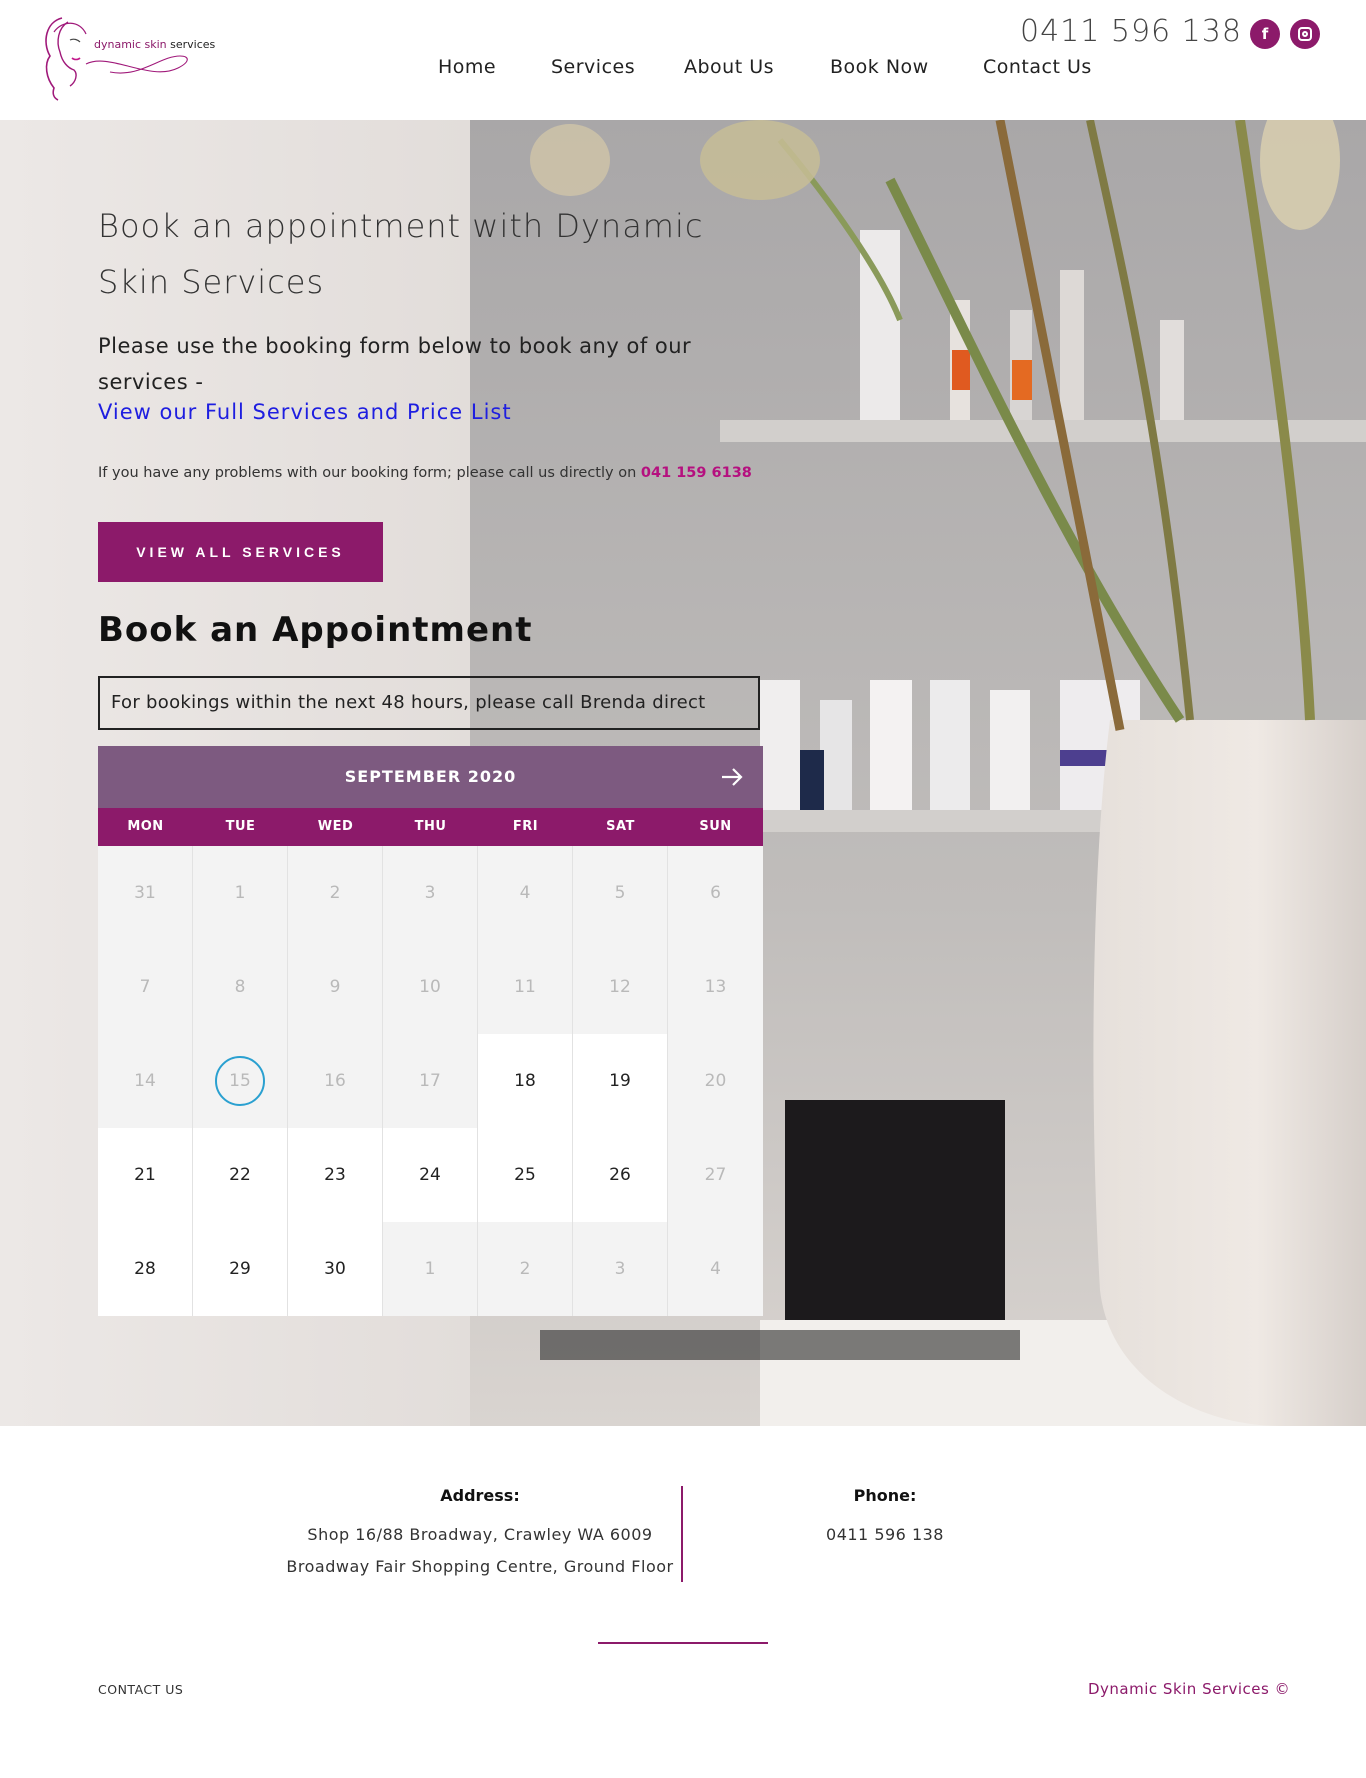  I want to click on calendar-month: SEPTEMBER 2020, so click(430, 776).